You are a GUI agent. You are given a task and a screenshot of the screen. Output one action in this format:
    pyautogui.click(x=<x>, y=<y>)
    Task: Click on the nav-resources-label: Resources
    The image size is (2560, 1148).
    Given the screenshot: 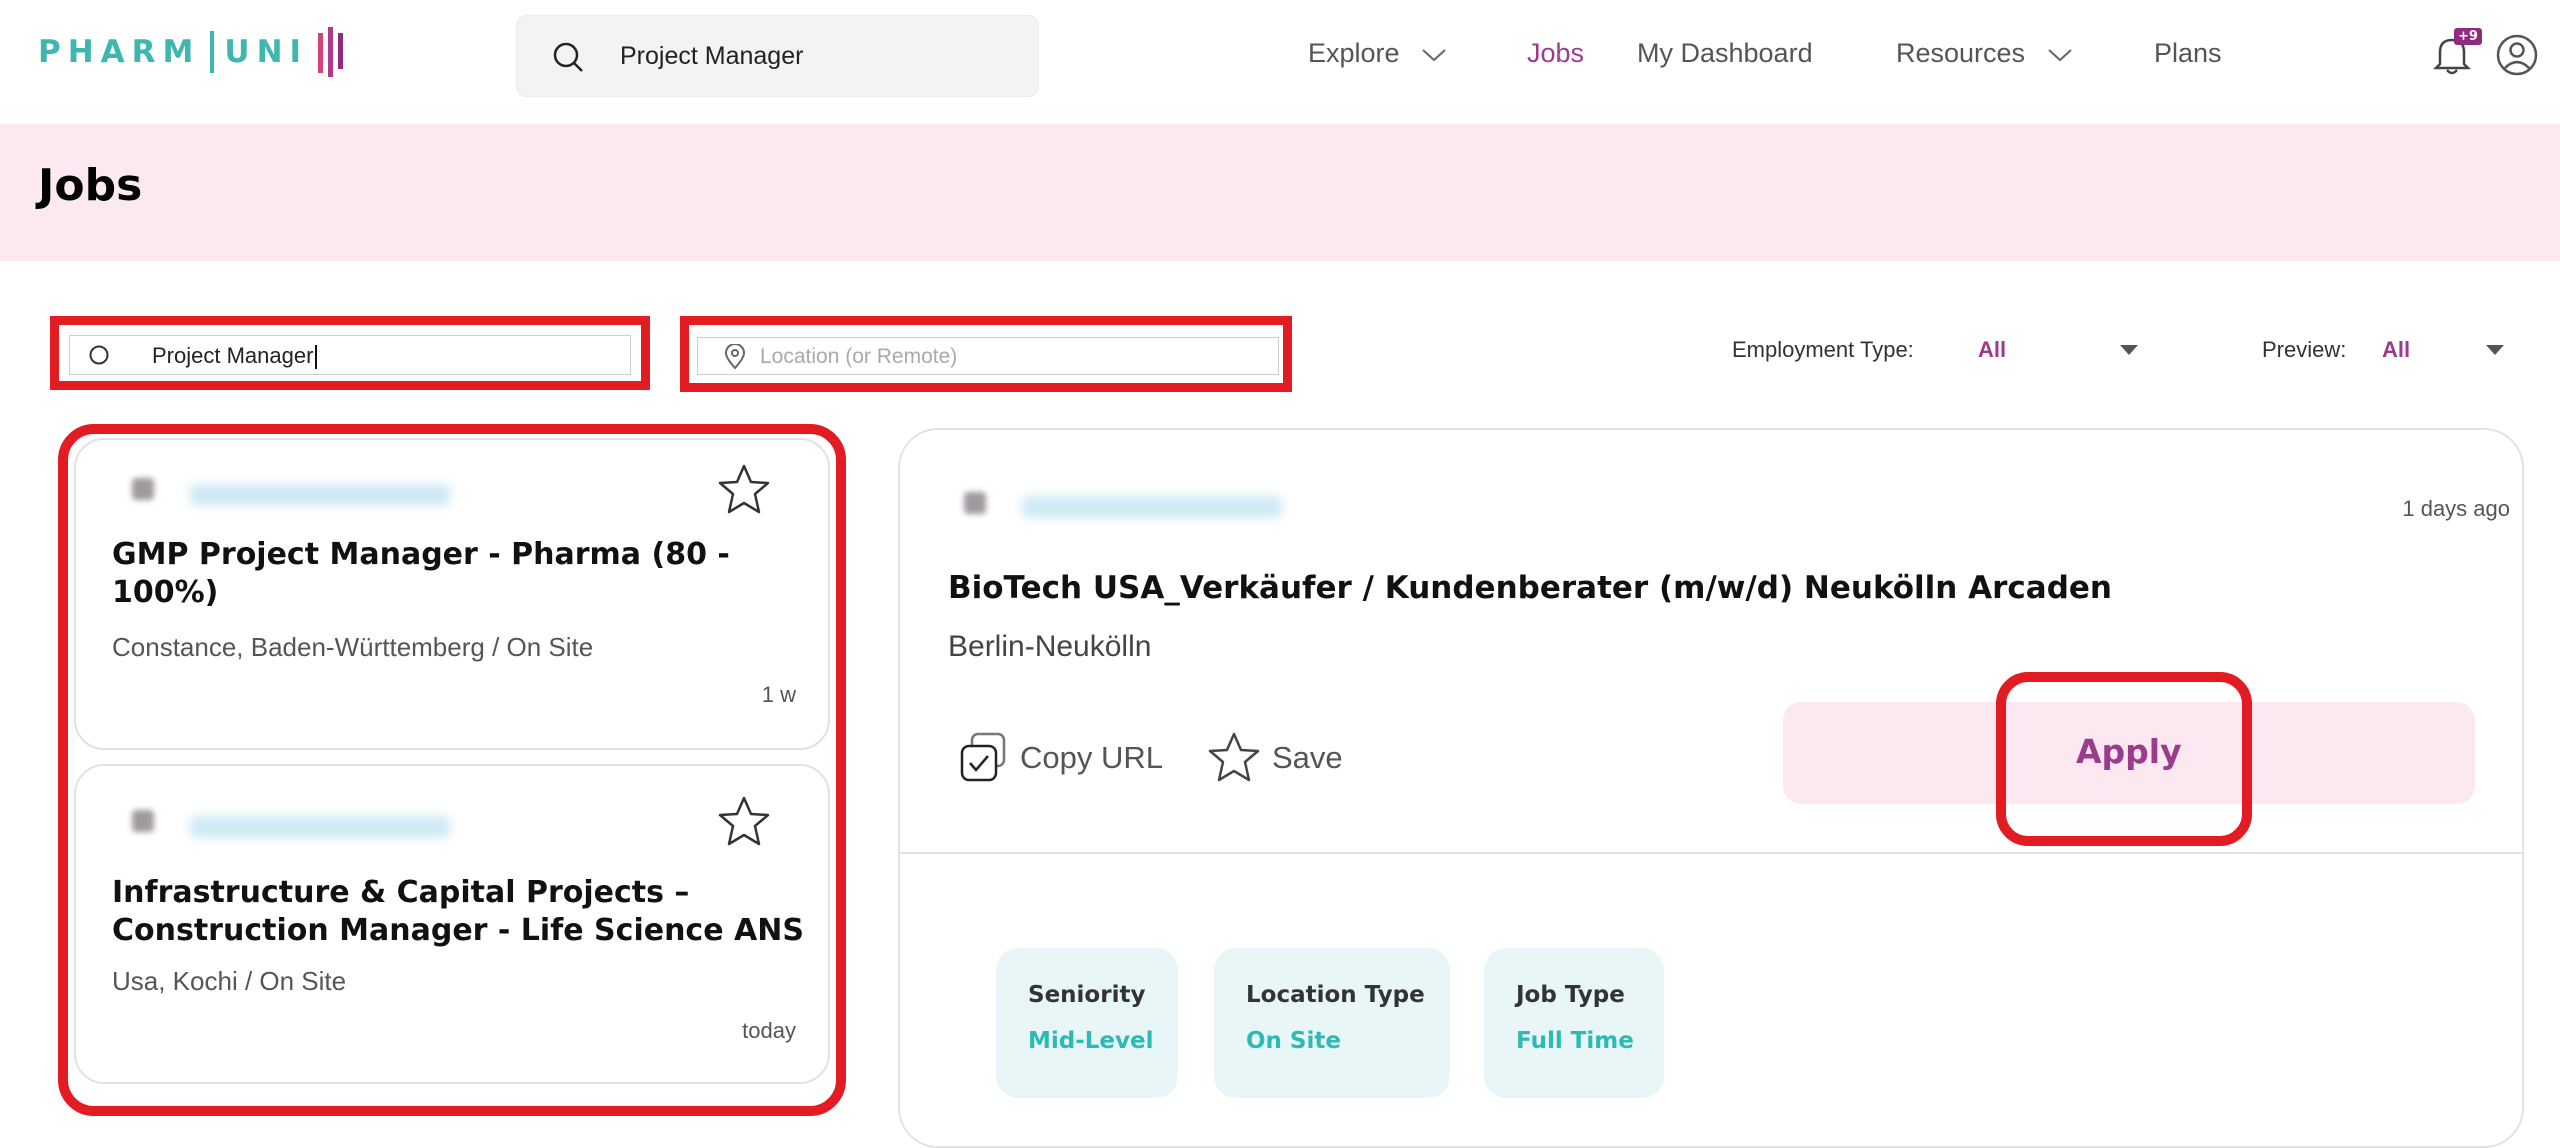 What is the action you would take?
    pyautogui.click(x=1961, y=53)
    